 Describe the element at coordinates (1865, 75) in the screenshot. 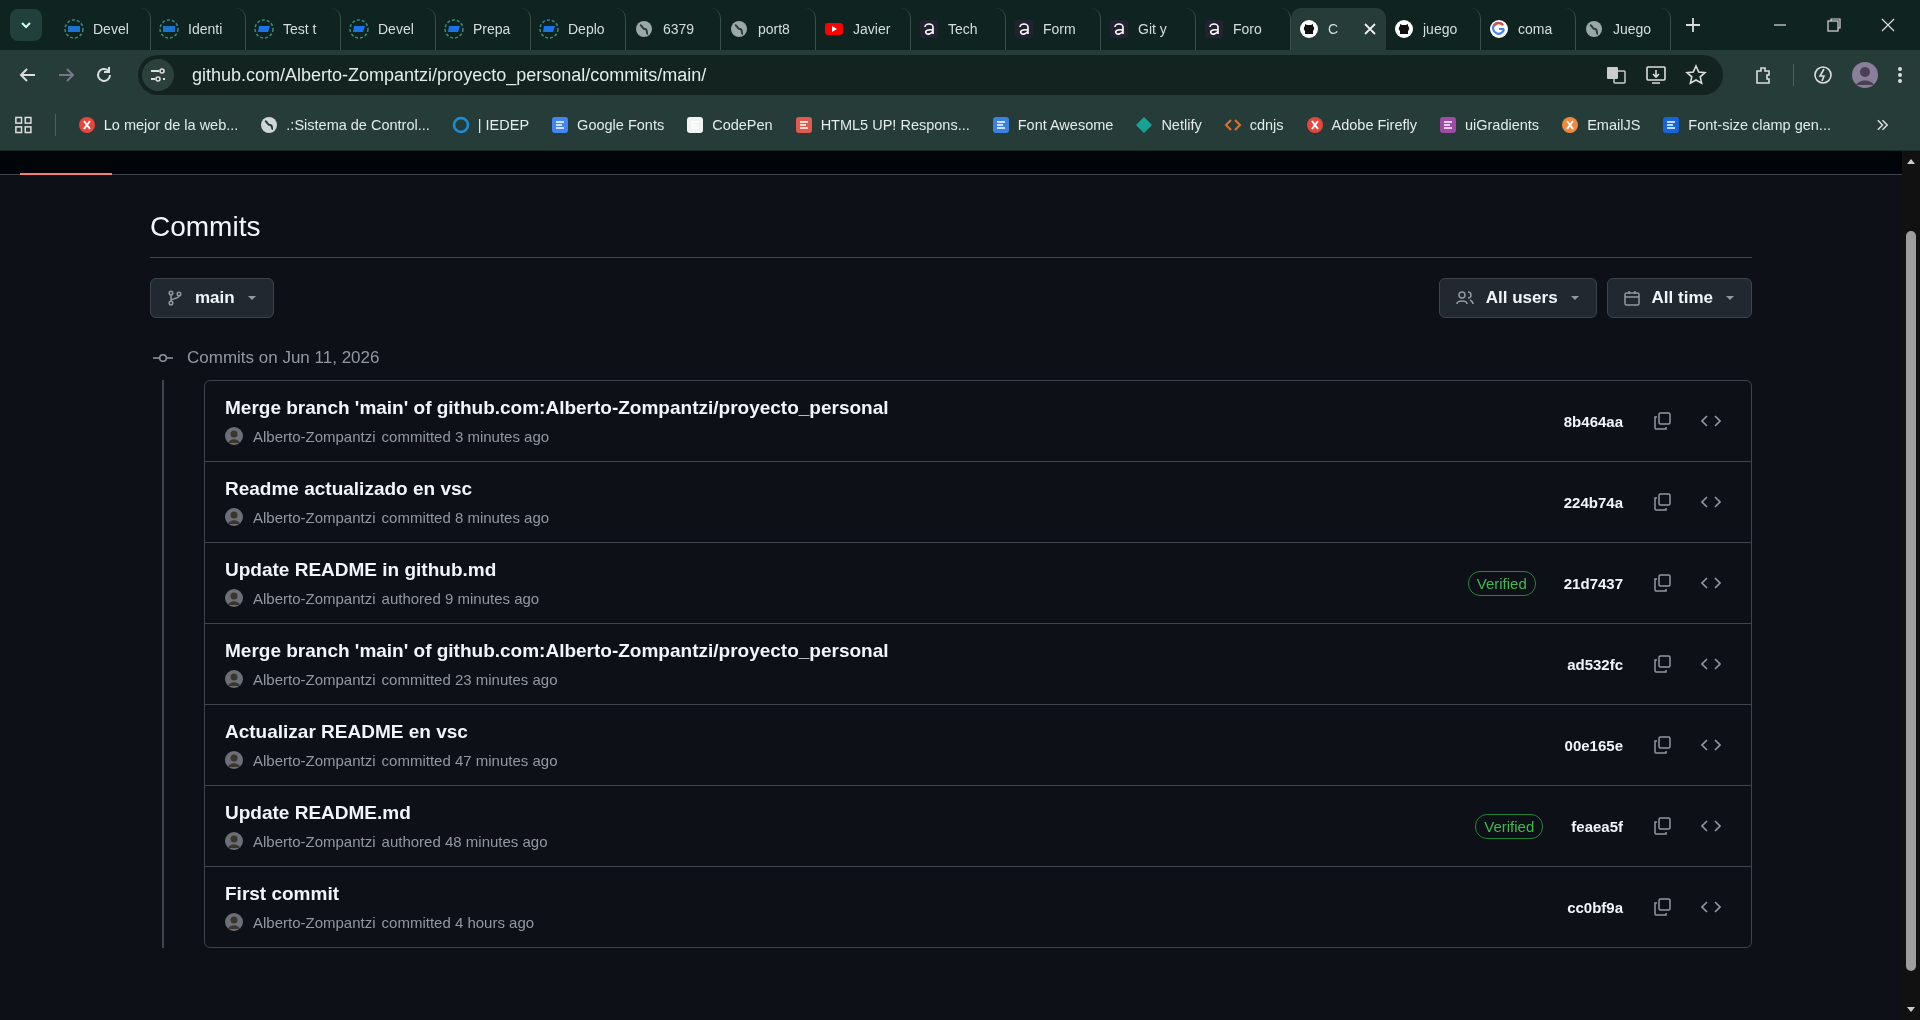

I see `profile-avatar-icon` at that location.